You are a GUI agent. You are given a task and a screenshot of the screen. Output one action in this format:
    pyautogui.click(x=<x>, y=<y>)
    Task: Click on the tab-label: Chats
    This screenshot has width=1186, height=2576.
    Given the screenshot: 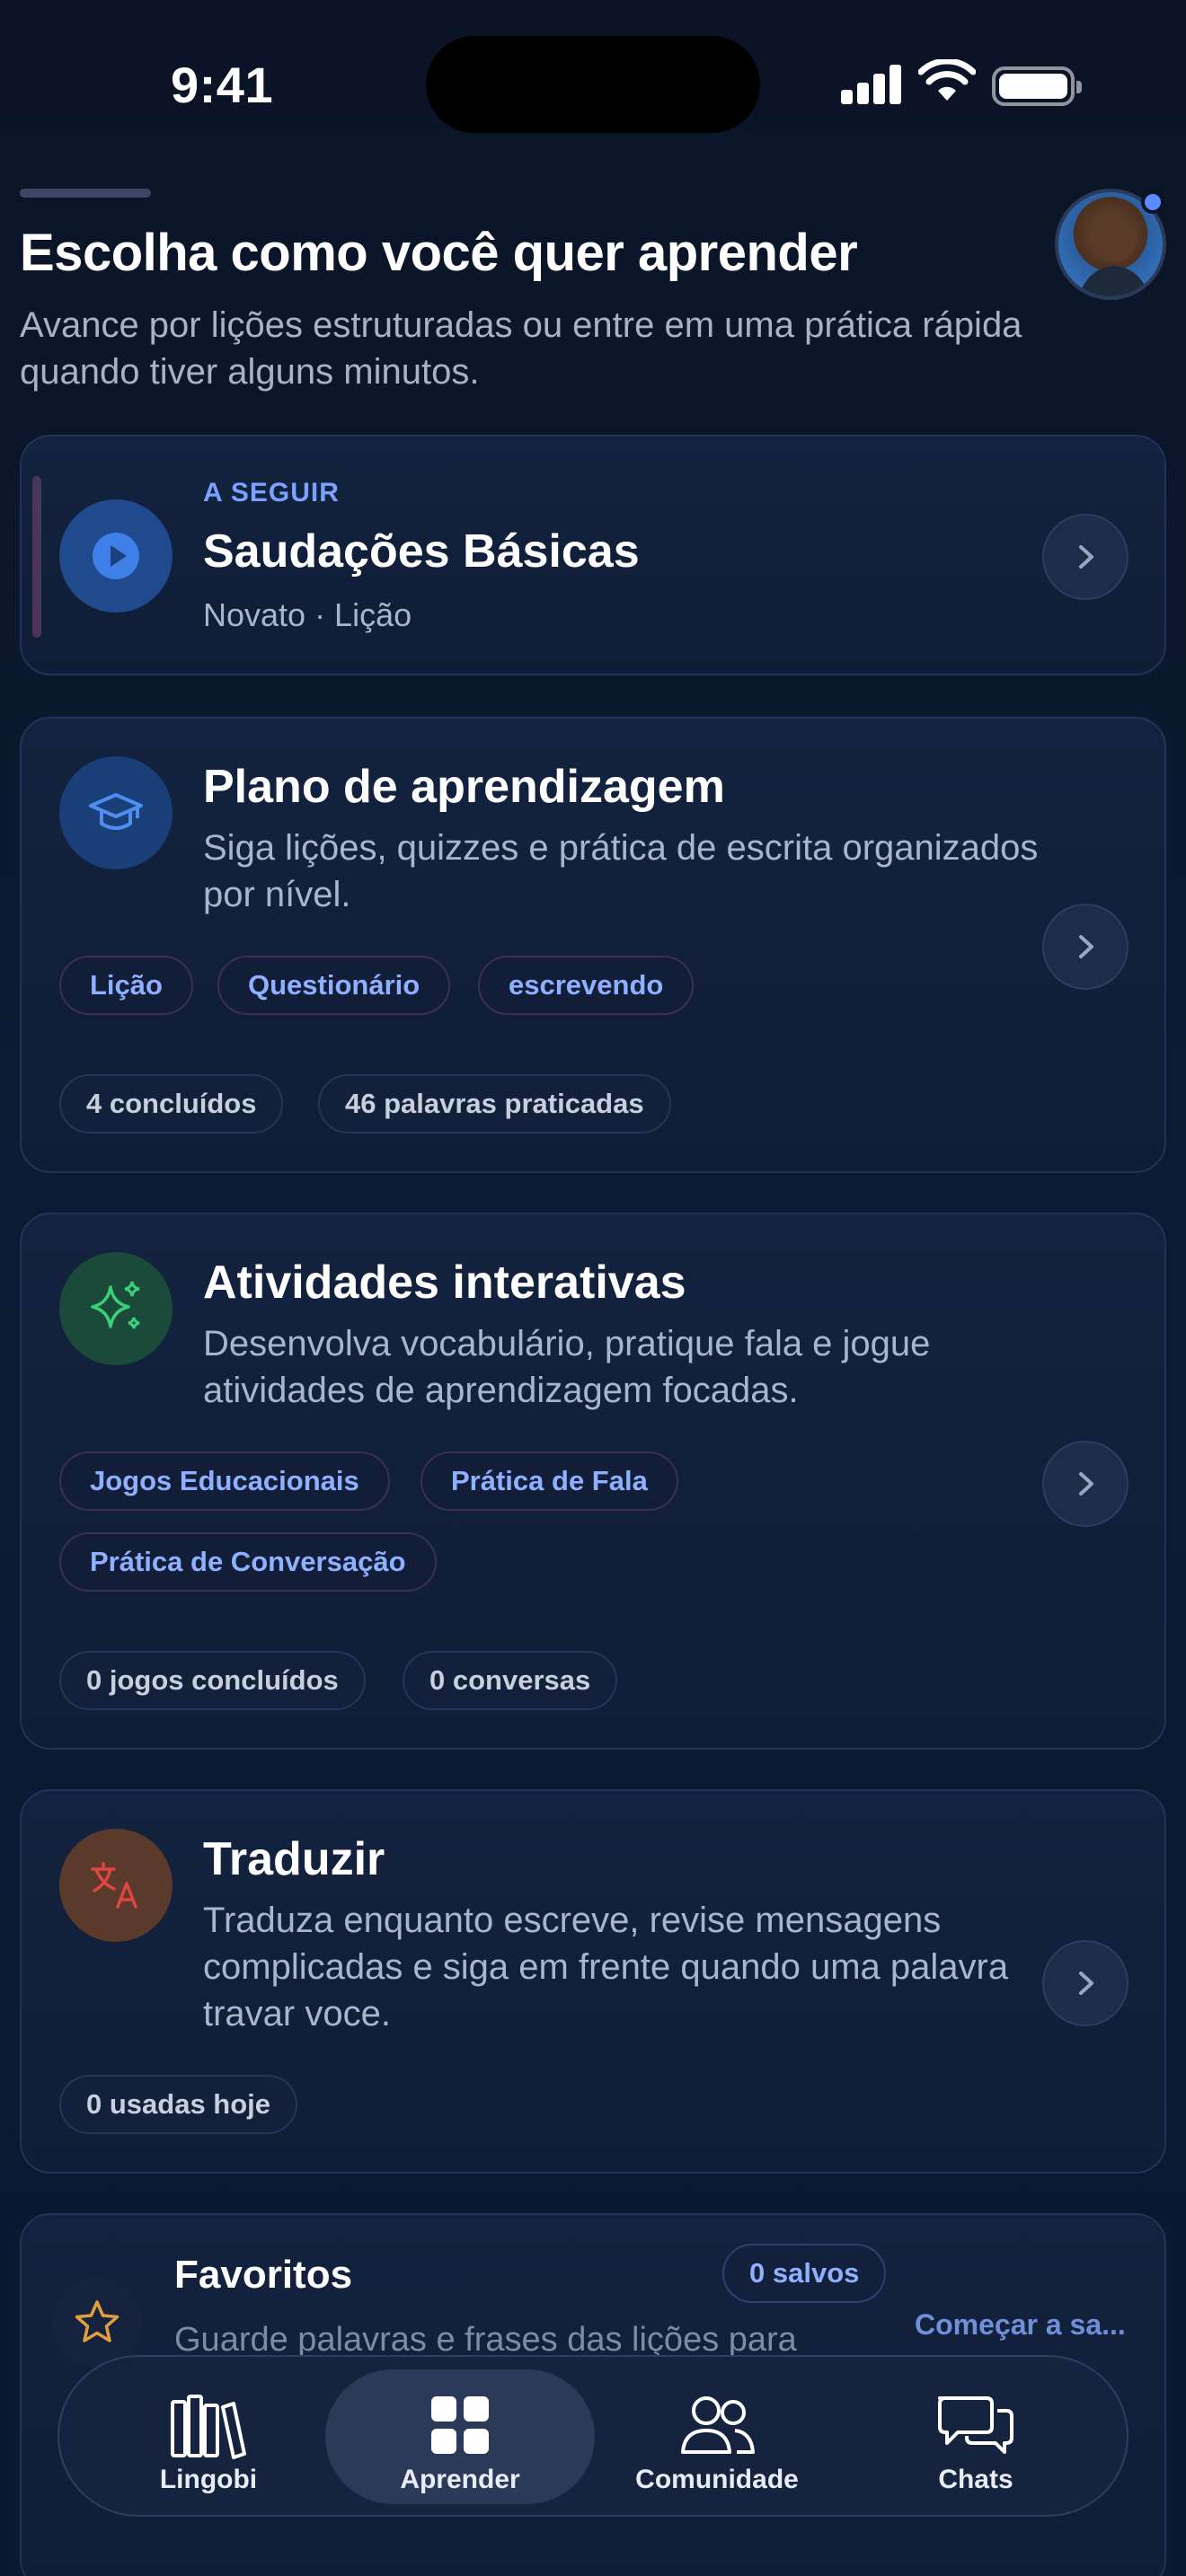 What is the action you would take?
    pyautogui.click(x=975, y=2479)
    